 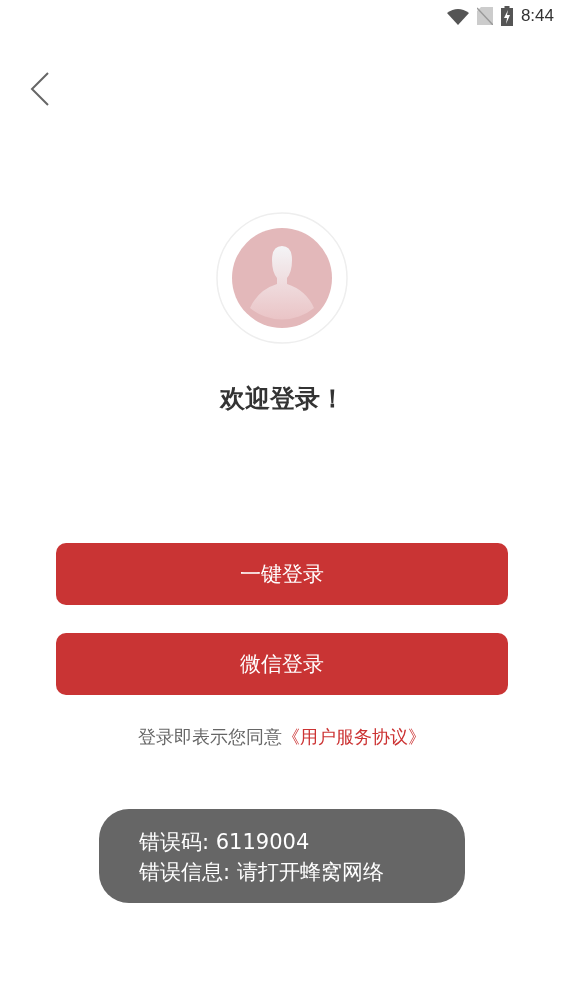 What do you see at coordinates (282, 399) in the screenshot?
I see `welcome-title: 欢迎登录！` at bounding box center [282, 399].